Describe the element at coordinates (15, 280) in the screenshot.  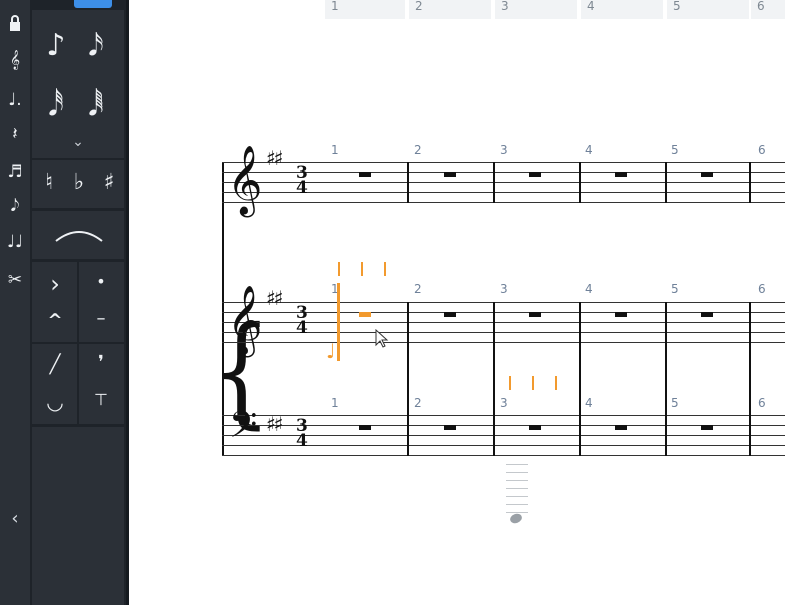
I see `scissors-icon: ✂` at that location.